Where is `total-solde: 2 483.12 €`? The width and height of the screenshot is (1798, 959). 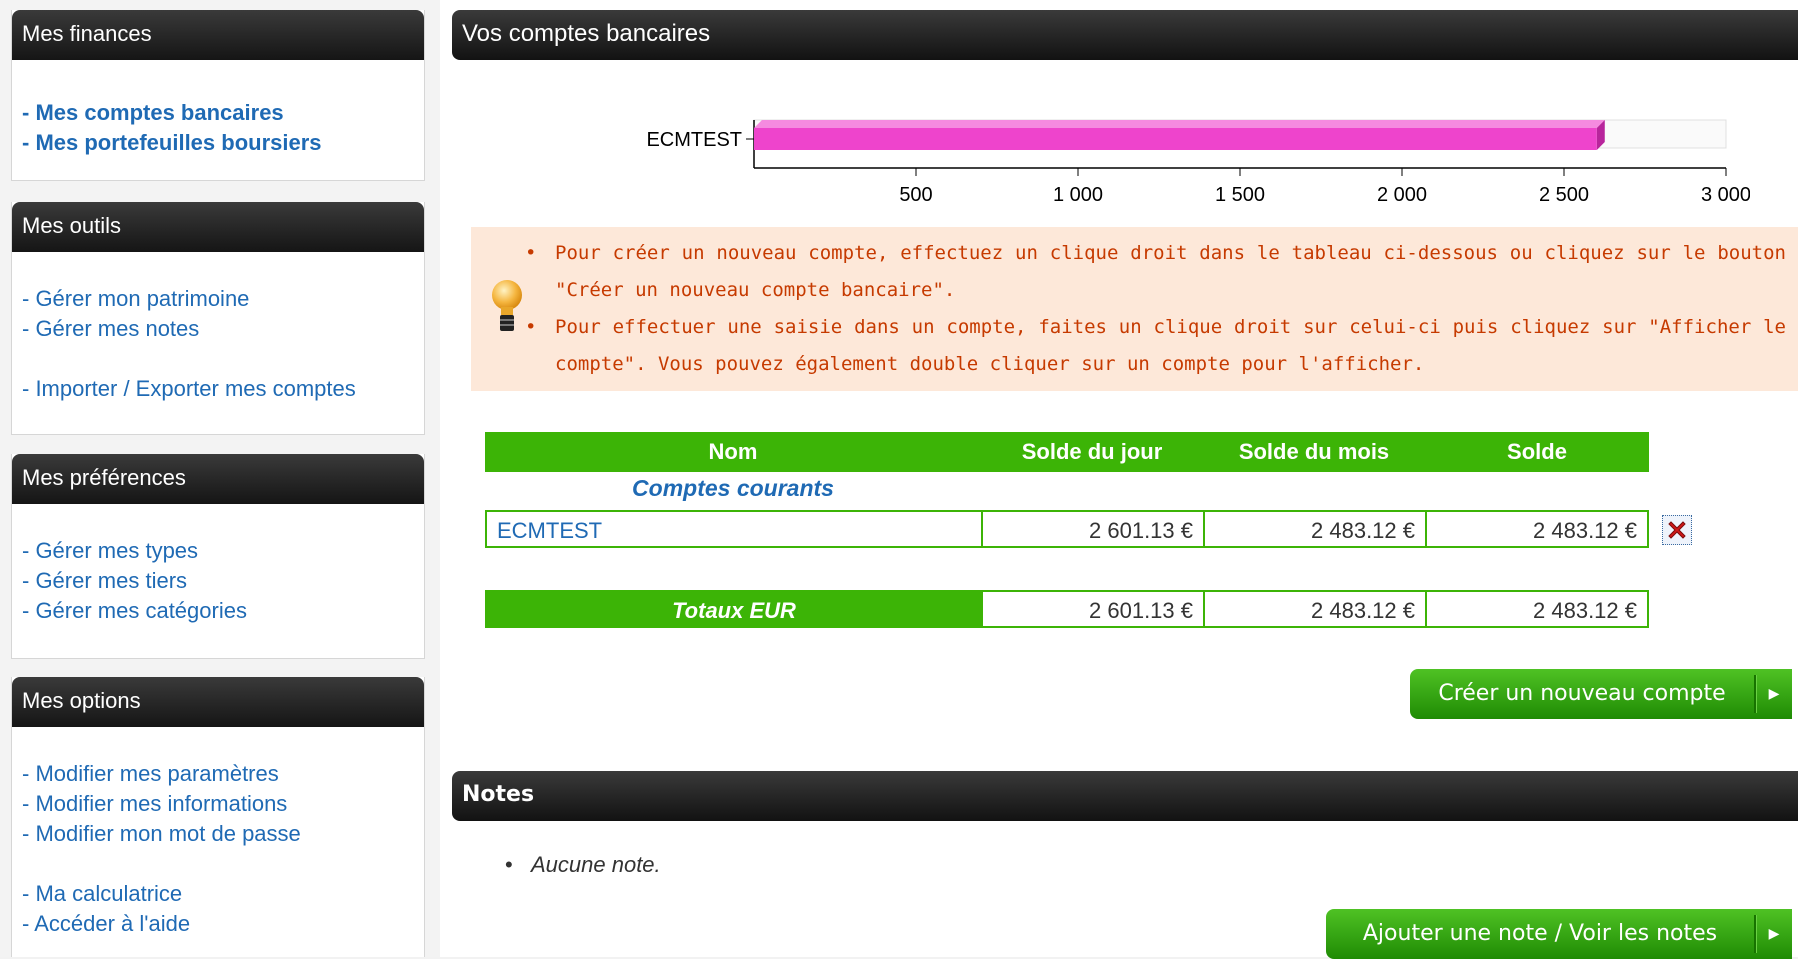 total-solde: 2 483.12 € is located at coordinates (1537, 609).